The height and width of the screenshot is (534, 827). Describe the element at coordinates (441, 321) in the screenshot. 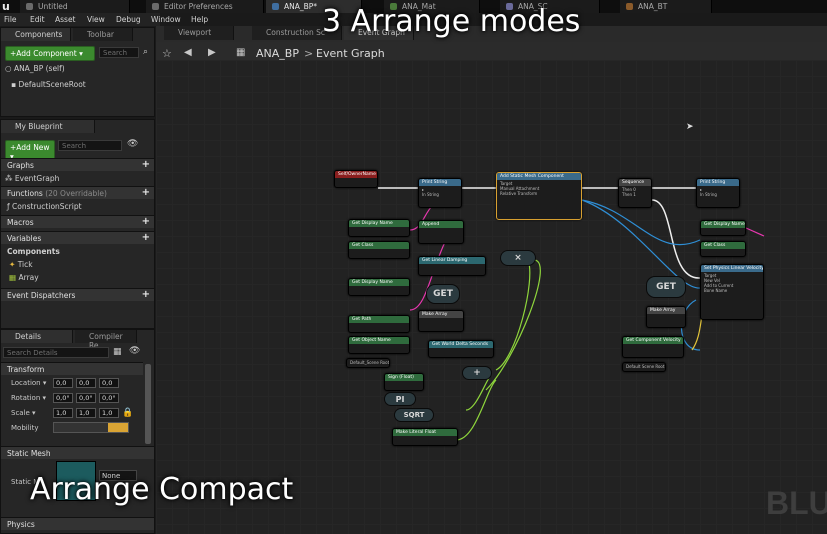

I see `make-array-node: Make Array` at that location.